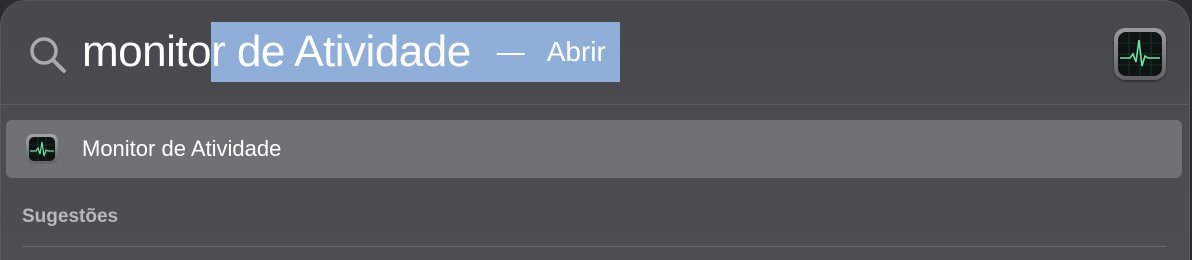 Image resolution: width=1192 pixels, height=260 pixels. Describe the element at coordinates (576, 51) in the screenshot. I see `open-action-label: Abrir` at that location.